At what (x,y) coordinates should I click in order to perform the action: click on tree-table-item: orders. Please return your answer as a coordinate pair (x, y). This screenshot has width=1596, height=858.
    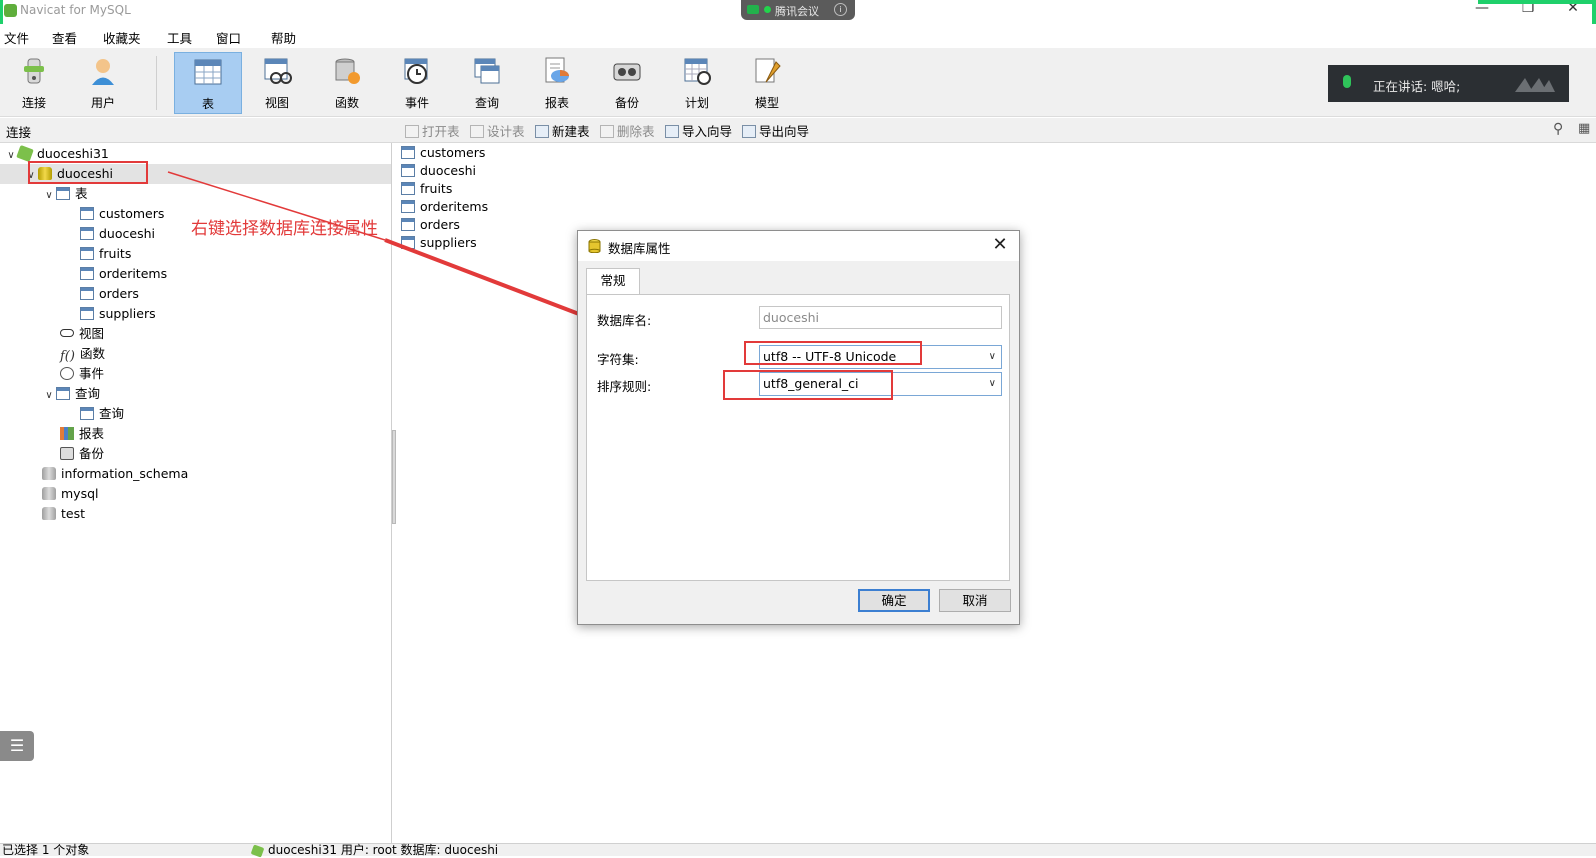
    Looking at the image, I should click on (109, 294).